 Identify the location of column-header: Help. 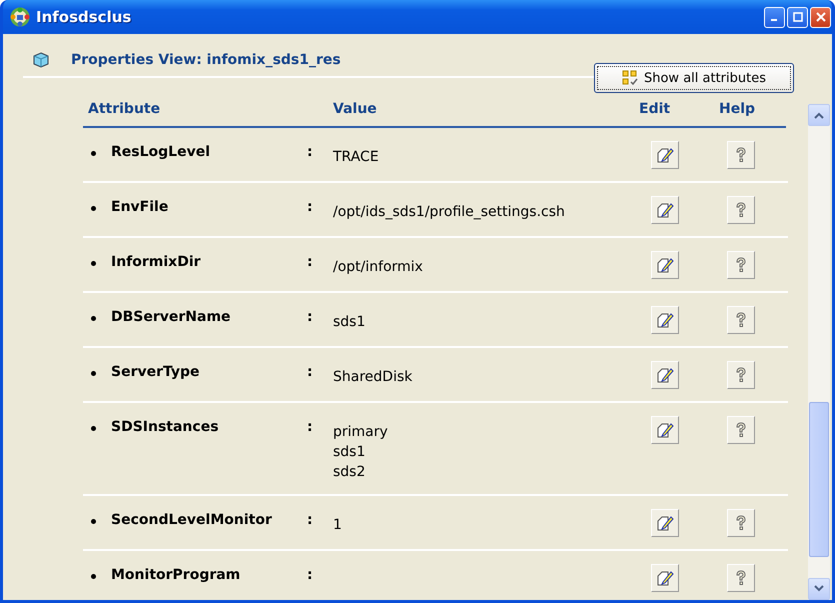
(737, 109).